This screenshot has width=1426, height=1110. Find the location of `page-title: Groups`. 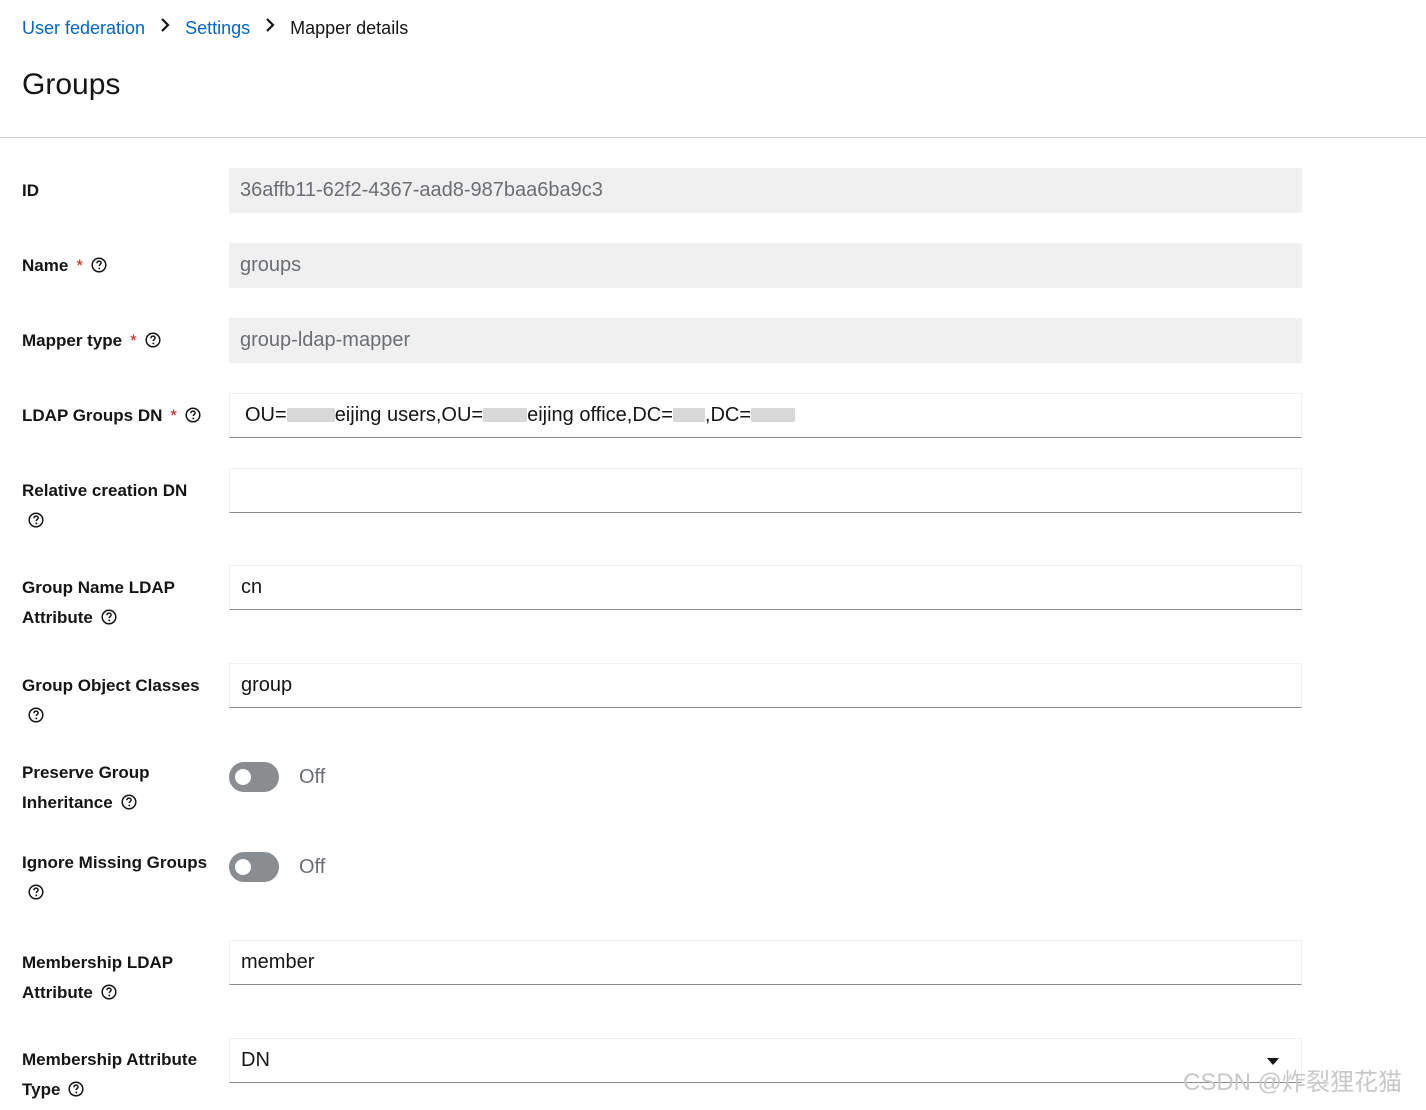

page-title: Groups is located at coordinates (71, 84).